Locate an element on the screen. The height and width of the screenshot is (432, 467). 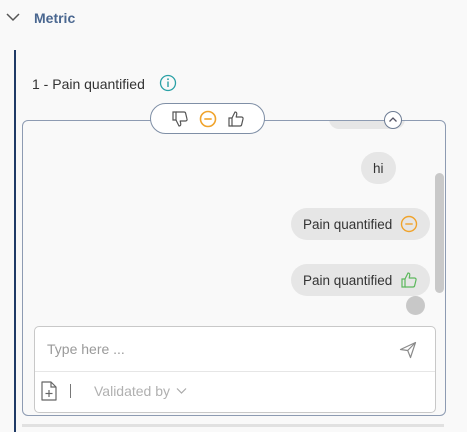
add-file-icon is located at coordinates (49, 391).